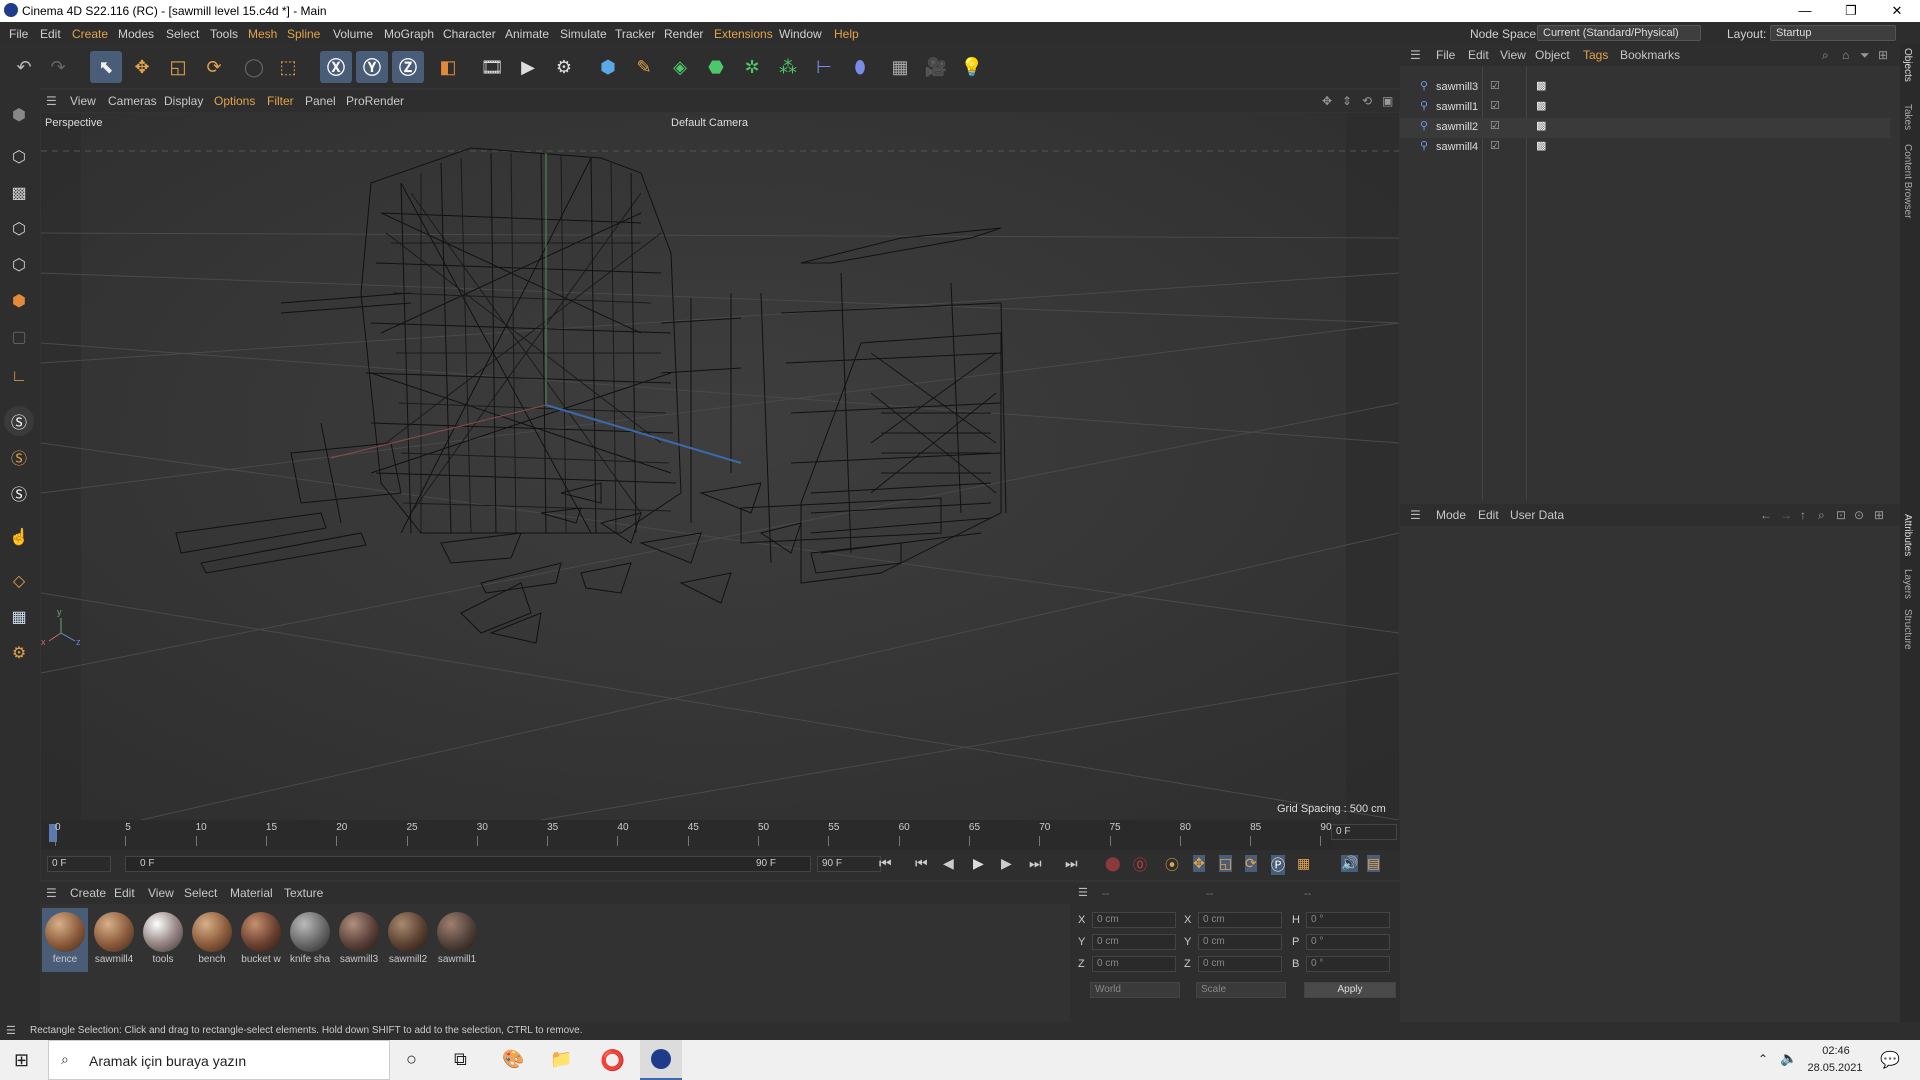 Image resolution: width=1920 pixels, height=1080 pixels. Describe the element at coordinates (1833, 33) in the screenshot. I see `layout-select: Startup` at that location.